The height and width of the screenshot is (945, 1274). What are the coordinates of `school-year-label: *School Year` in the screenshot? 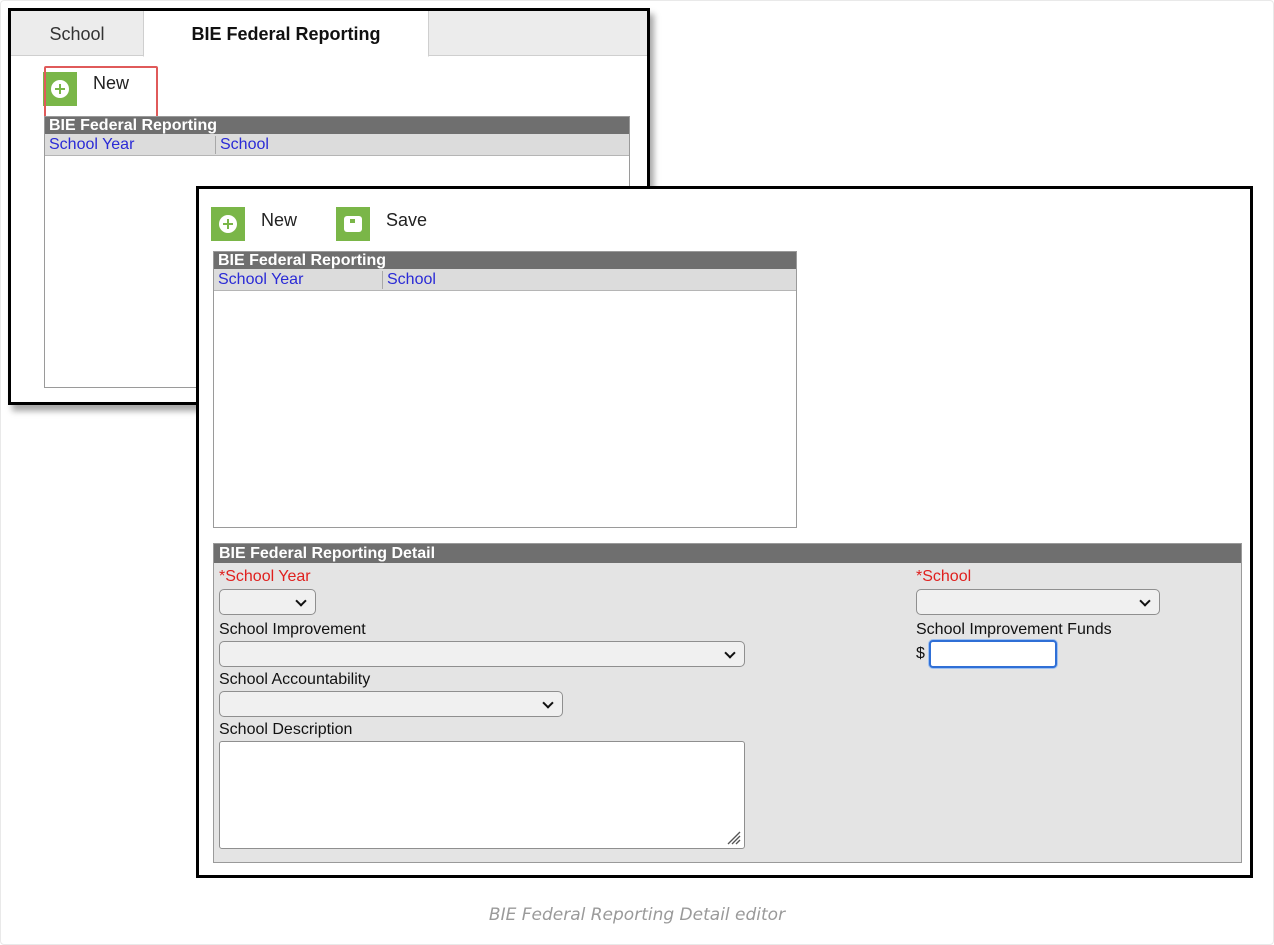 It's located at (265, 576).